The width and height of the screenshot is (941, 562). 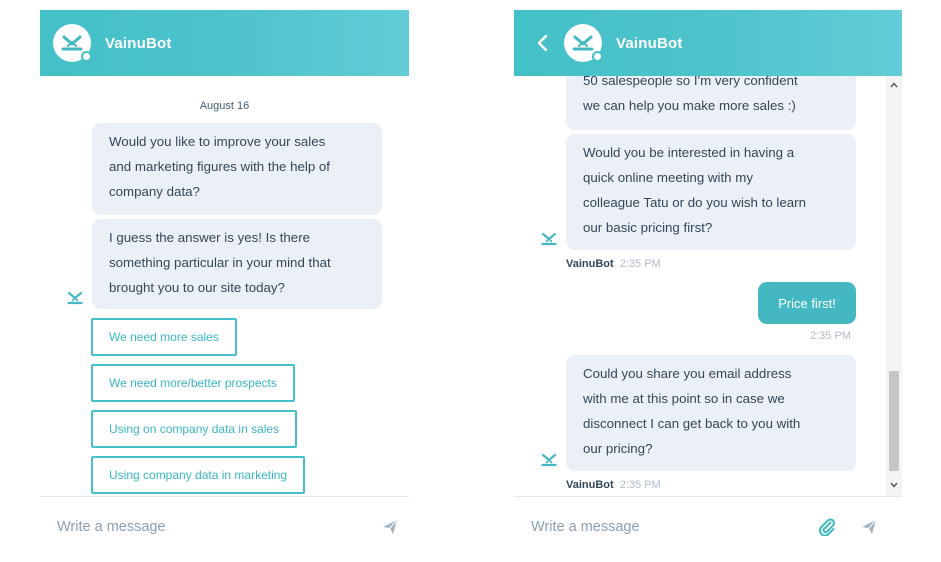 What do you see at coordinates (648, 227) in the screenshot?
I see `message-line: our basic pricing first?` at bounding box center [648, 227].